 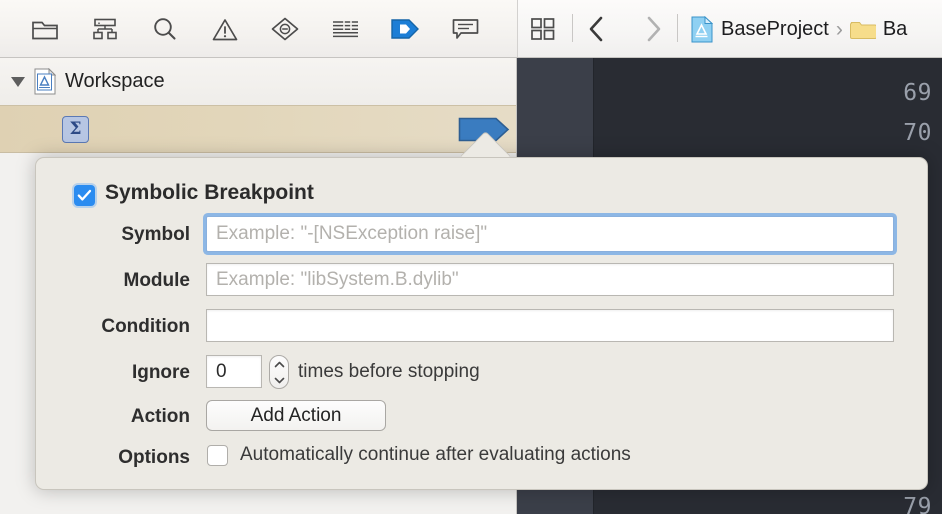 I want to click on module-input, so click(x=550, y=279).